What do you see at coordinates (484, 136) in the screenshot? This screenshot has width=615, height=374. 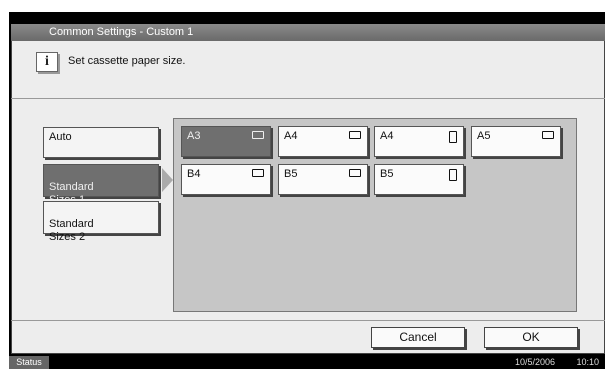 I see `paper-a5-label: A5` at bounding box center [484, 136].